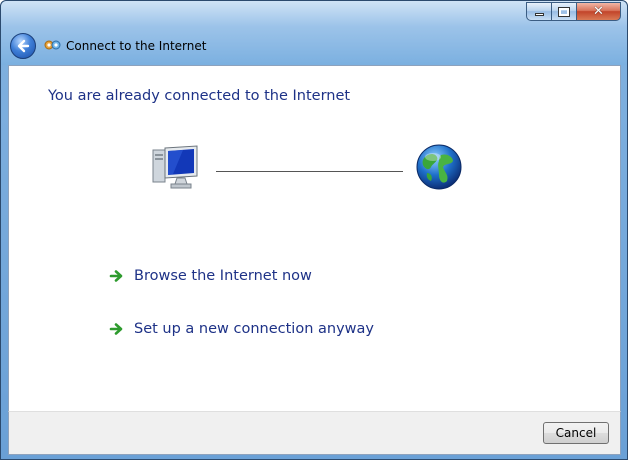  I want to click on globe-icon, so click(439, 167).